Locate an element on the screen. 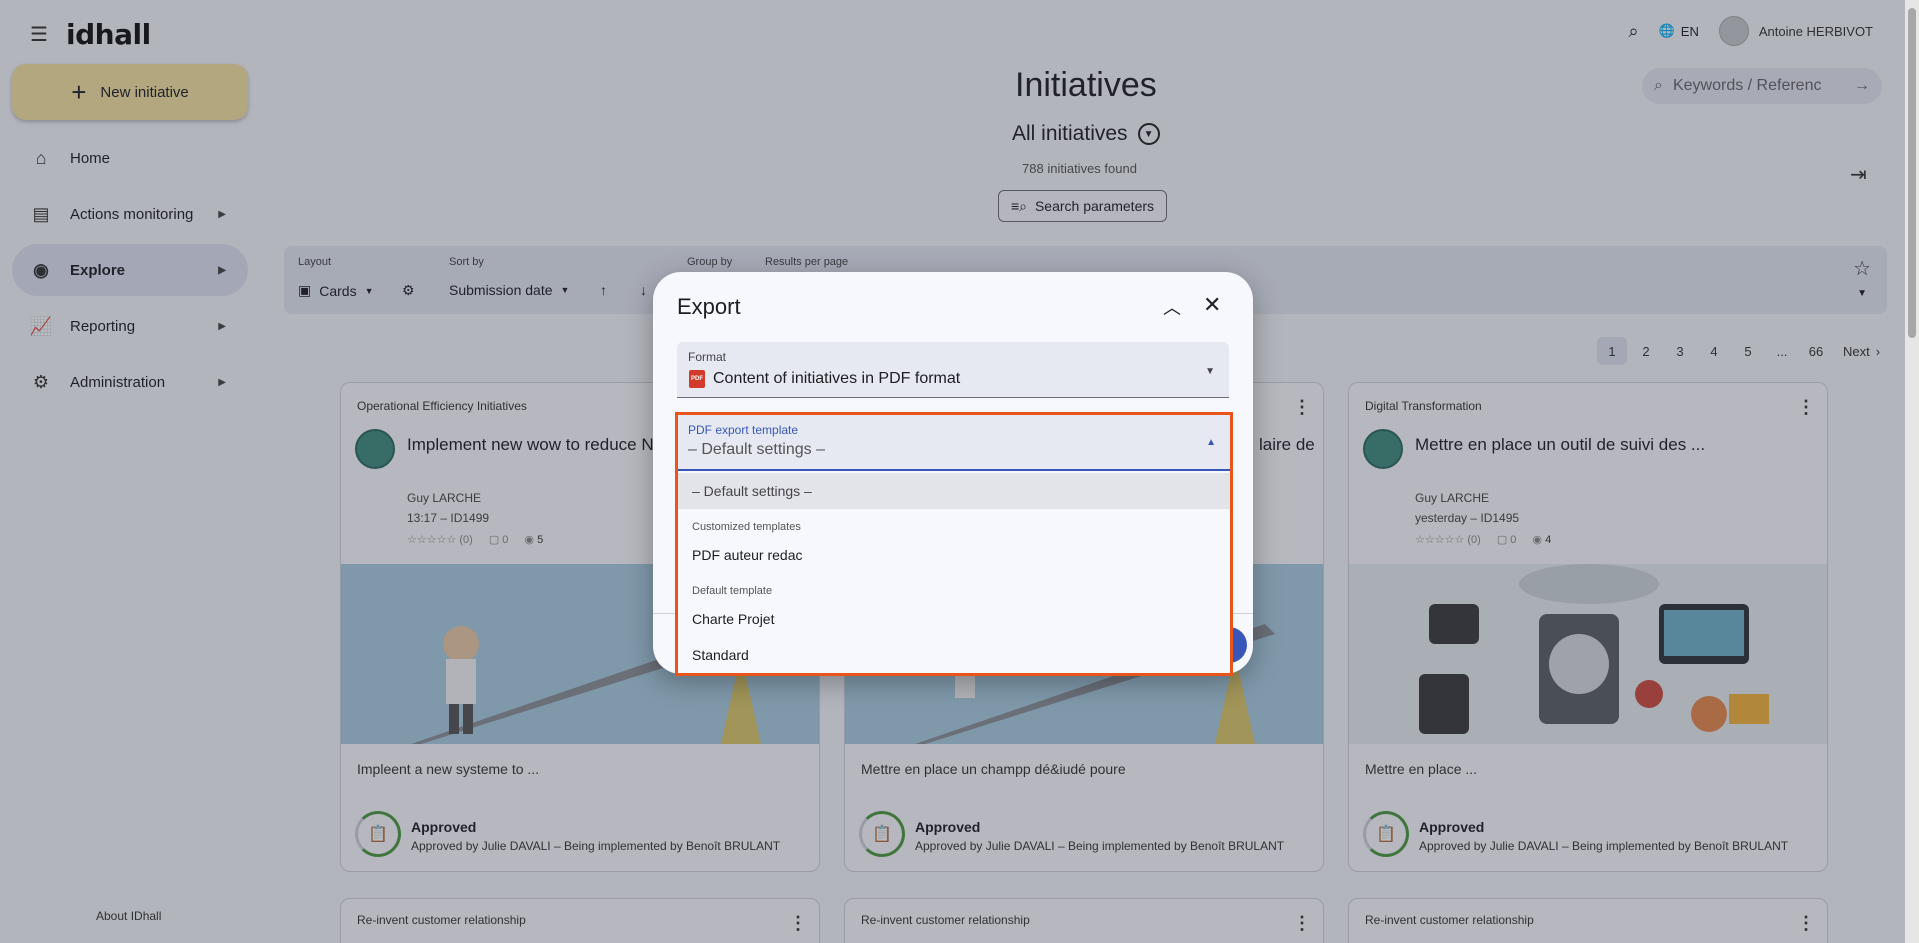  scrollbar-thumb is located at coordinates (1912, 173).